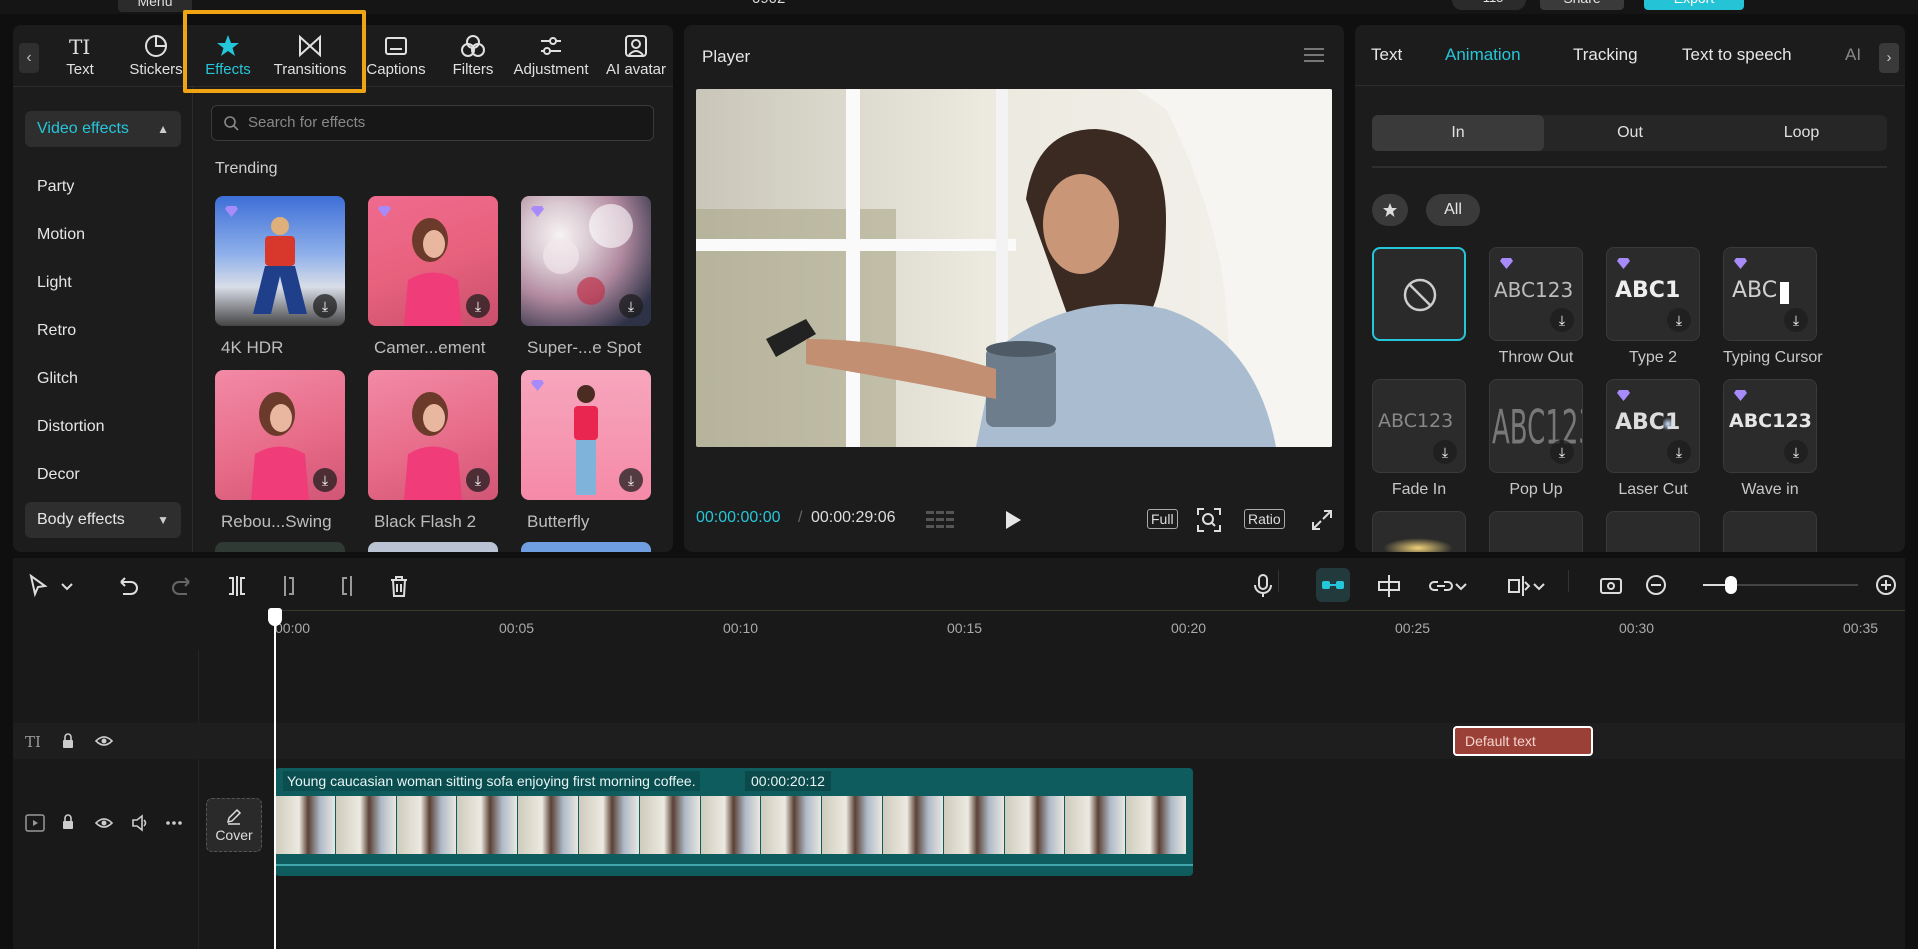 The image size is (1918, 949). Describe the element at coordinates (57, 379) in the screenshot. I see `category-glitch: Glitch` at that location.